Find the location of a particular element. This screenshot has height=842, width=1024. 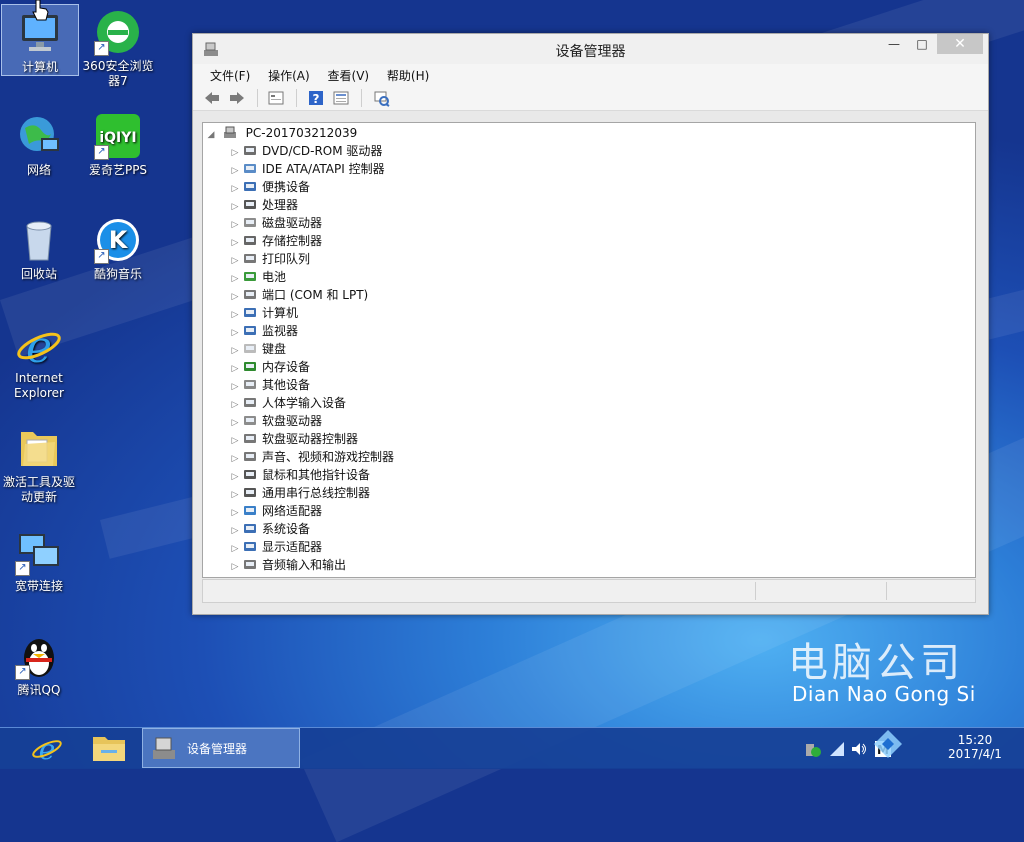

desktop-icon-iqiyi: iQIYI ↗ 爱奇艺PPS is located at coordinates (118, 143).